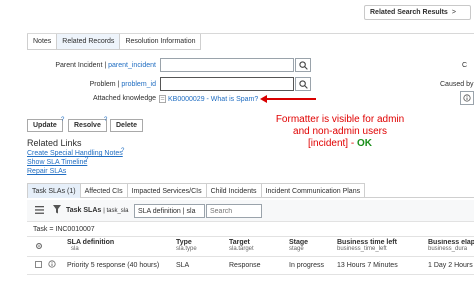 This screenshot has height=287, width=474. What do you see at coordinates (167, 190) in the screenshot?
I see `tab-impacted-services: Impacted Services/CIs` at bounding box center [167, 190].